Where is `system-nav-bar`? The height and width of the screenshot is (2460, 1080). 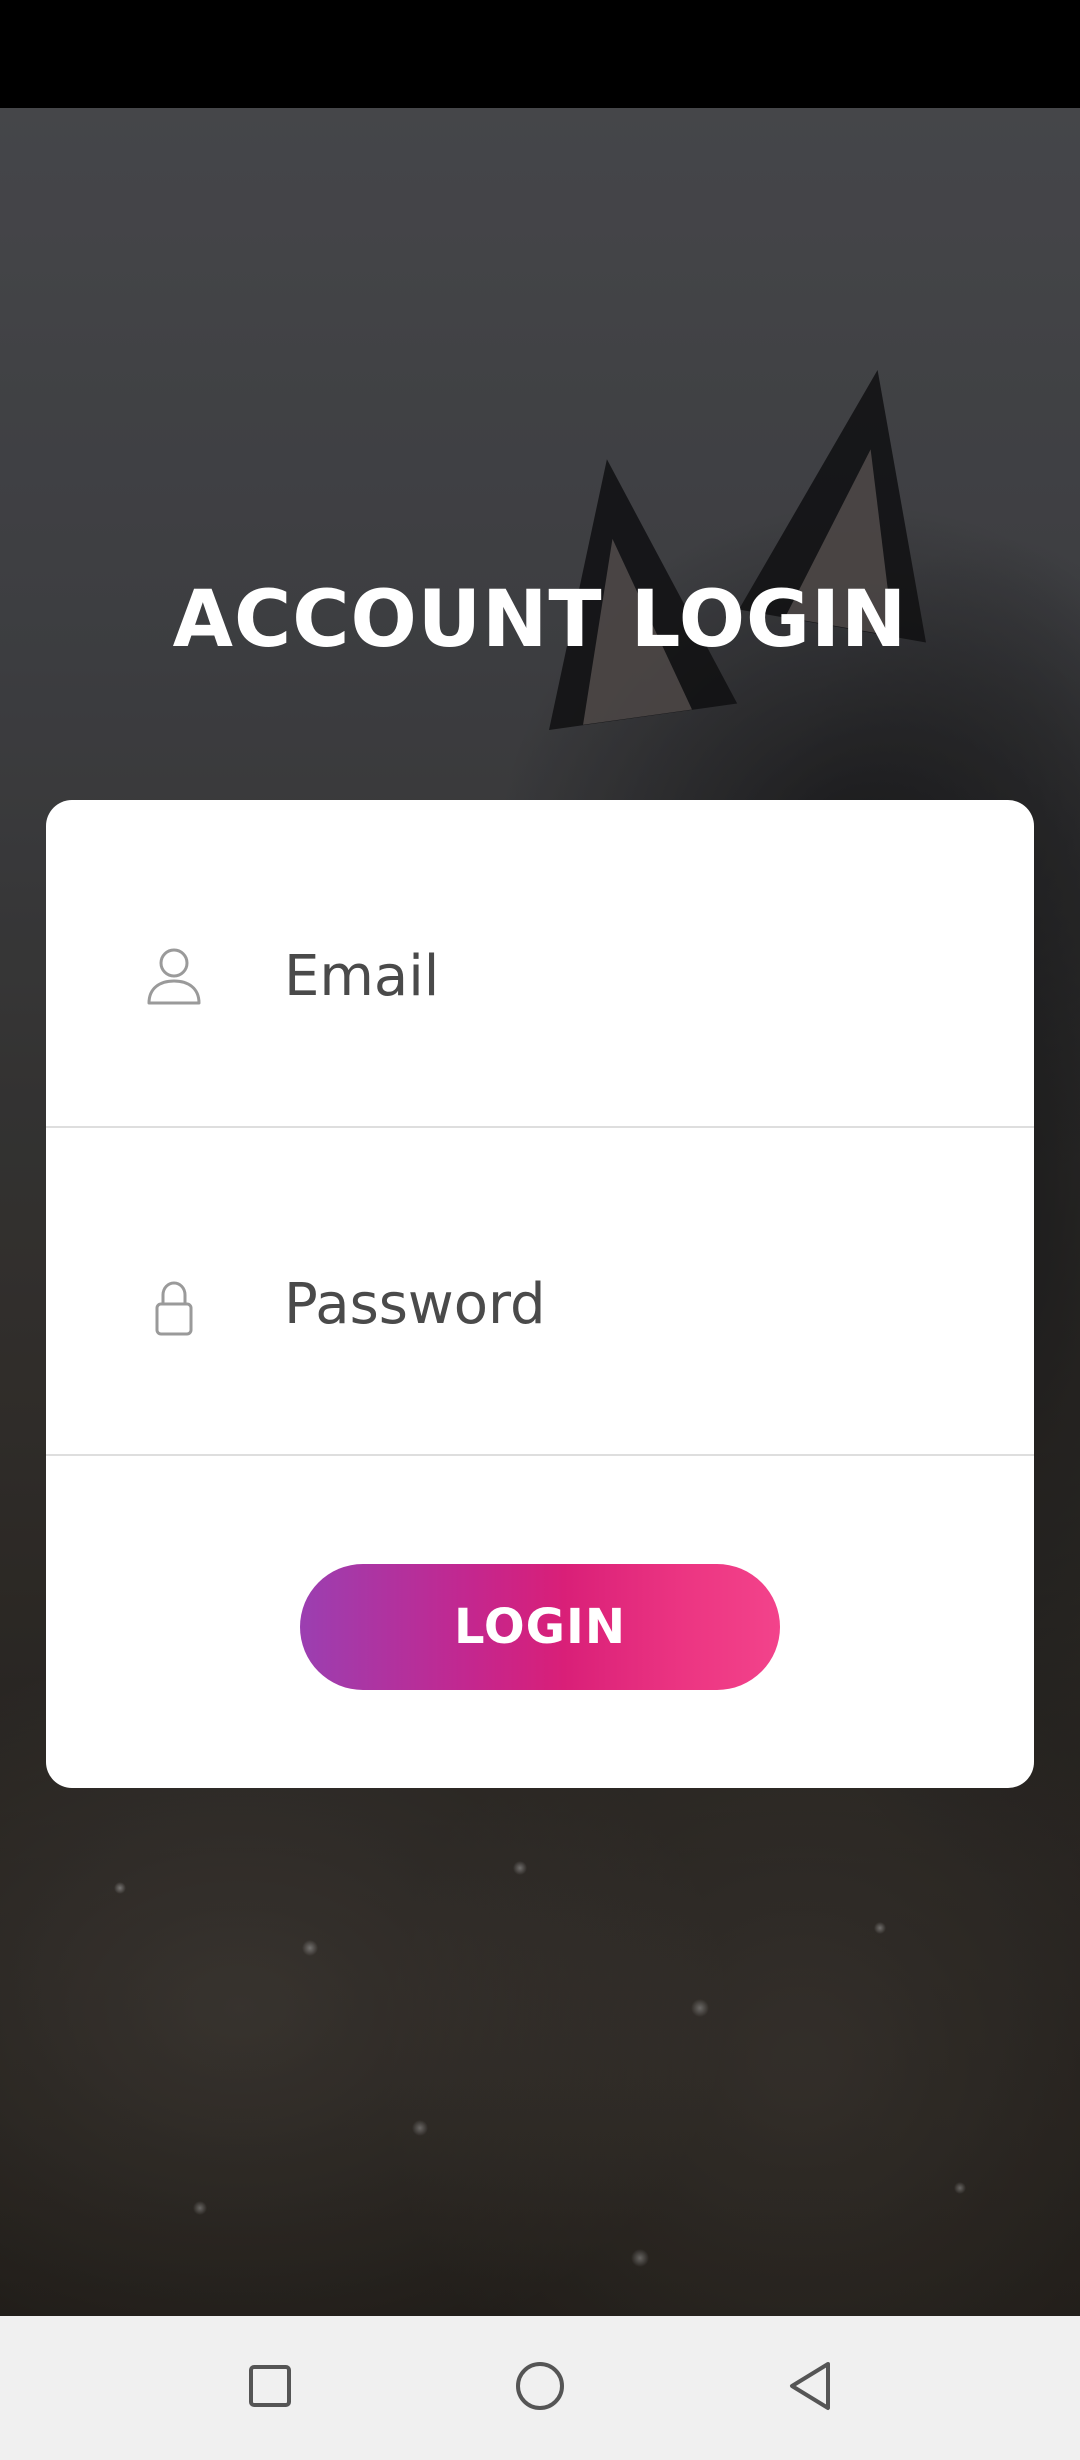 system-nav-bar is located at coordinates (540, 2388).